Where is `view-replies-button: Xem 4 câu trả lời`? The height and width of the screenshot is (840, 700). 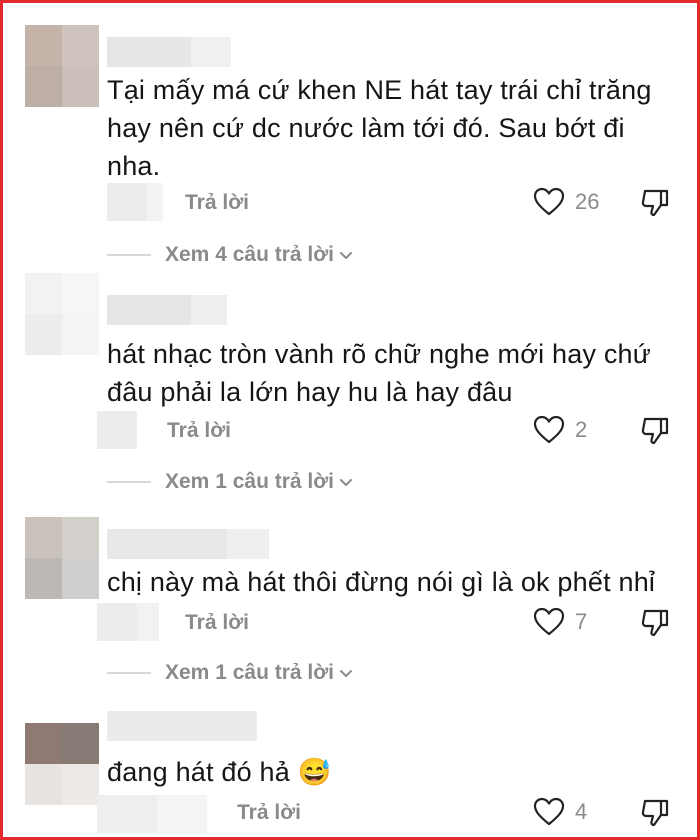
view-replies-button: Xem 4 câu trả lời is located at coordinates (230, 255).